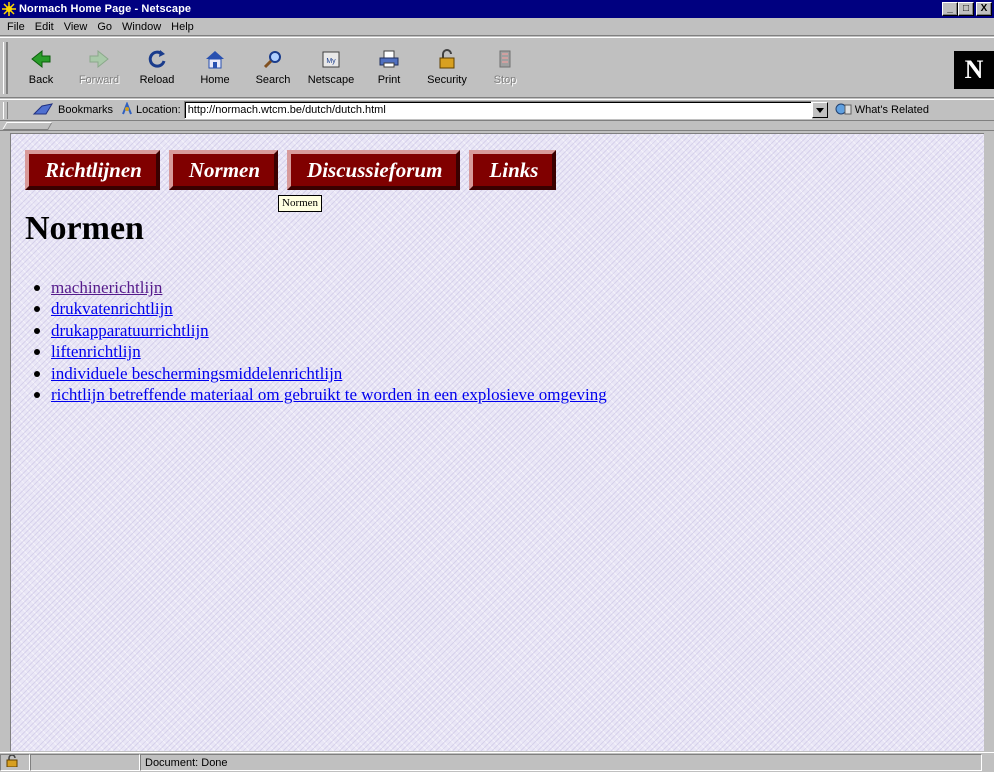 The width and height of the screenshot is (994, 772). What do you see at coordinates (5, 110) in the screenshot?
I see `location-grip` at bounding box center [5, 110].